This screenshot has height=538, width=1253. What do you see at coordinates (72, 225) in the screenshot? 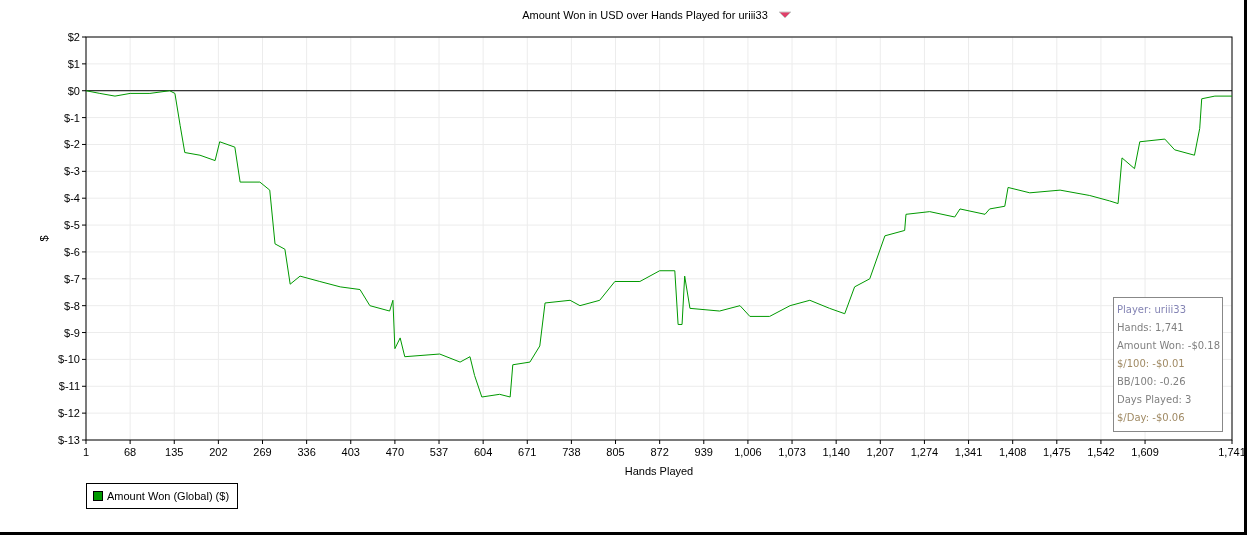
I see `y-tick-label: $-5` at bounding box center [72, 225].